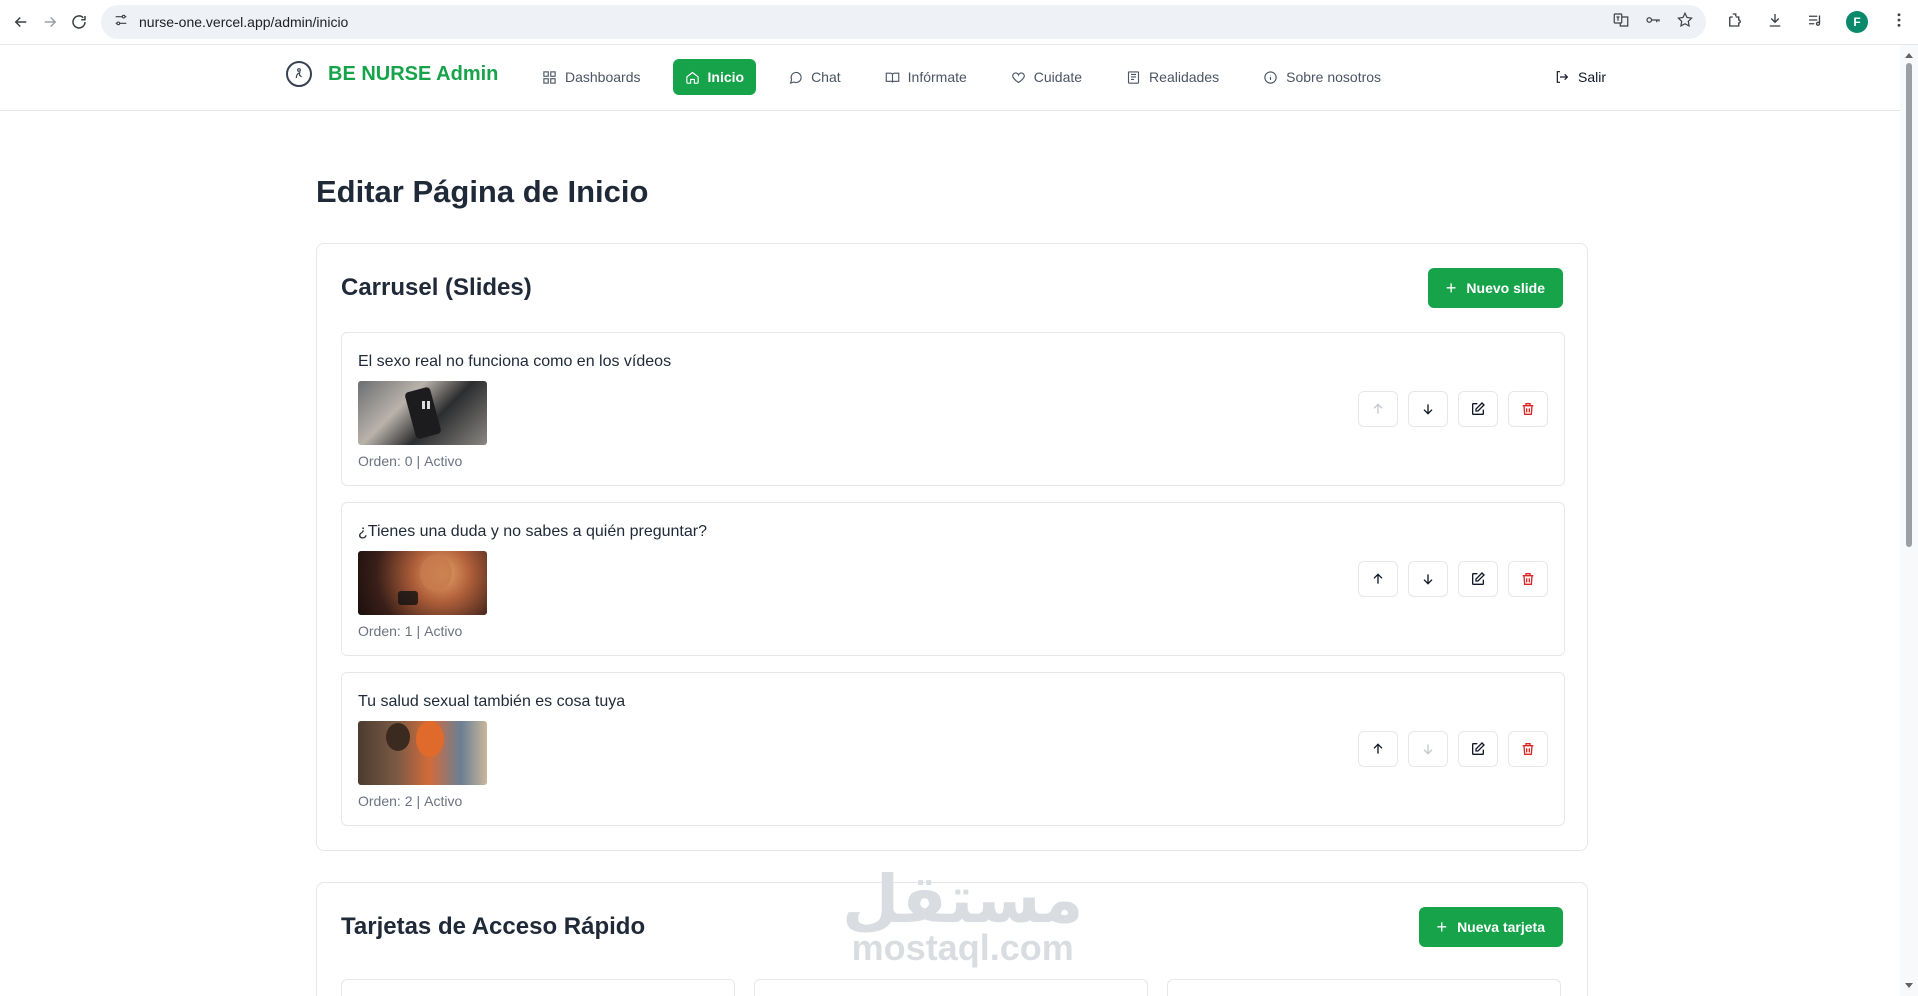  I want to click on browser-toolbar: nurse-one.vercel.app/admin/inicio F, so click(959, 22).